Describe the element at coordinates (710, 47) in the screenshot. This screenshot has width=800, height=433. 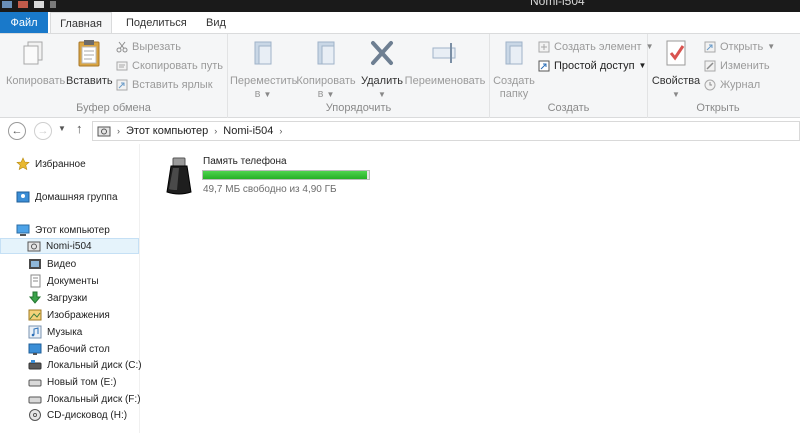
I see `open-icon` at that location.